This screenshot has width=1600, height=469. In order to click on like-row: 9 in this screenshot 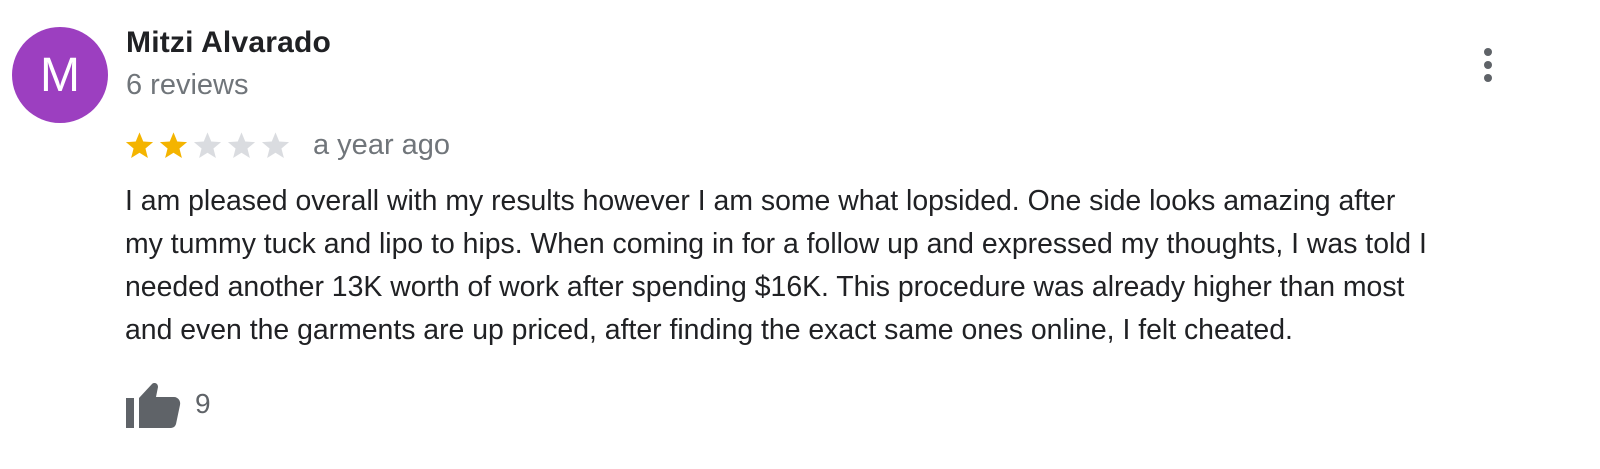, I will do `click(168, 404)`.